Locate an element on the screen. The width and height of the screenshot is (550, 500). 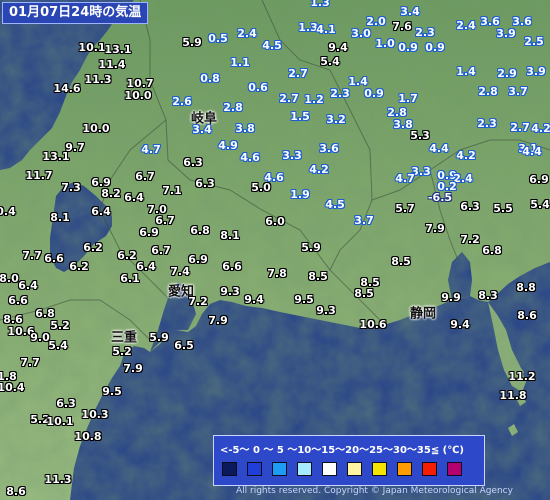
temperature-label: 10.6 is located at coordinates (373, 324).